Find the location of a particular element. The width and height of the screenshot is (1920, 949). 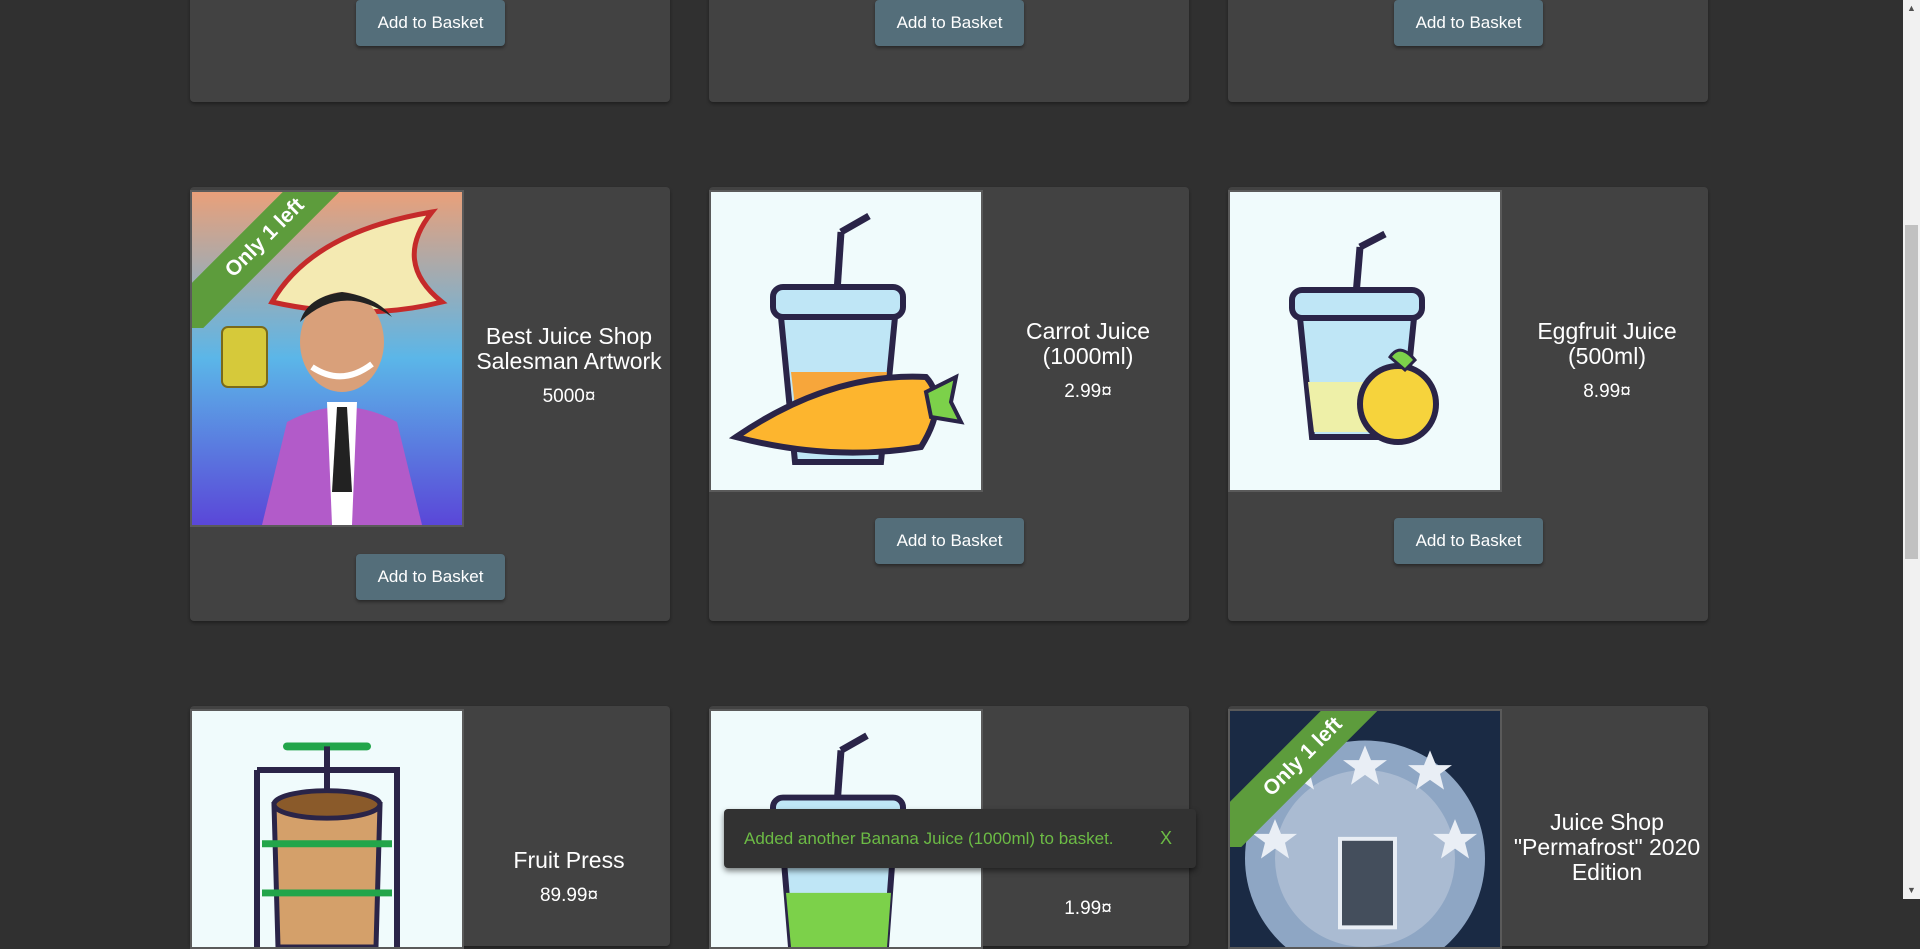

product-info: Eggfruit Juice (500ml) 8.99¤ is located at coordinates (1607, 361).